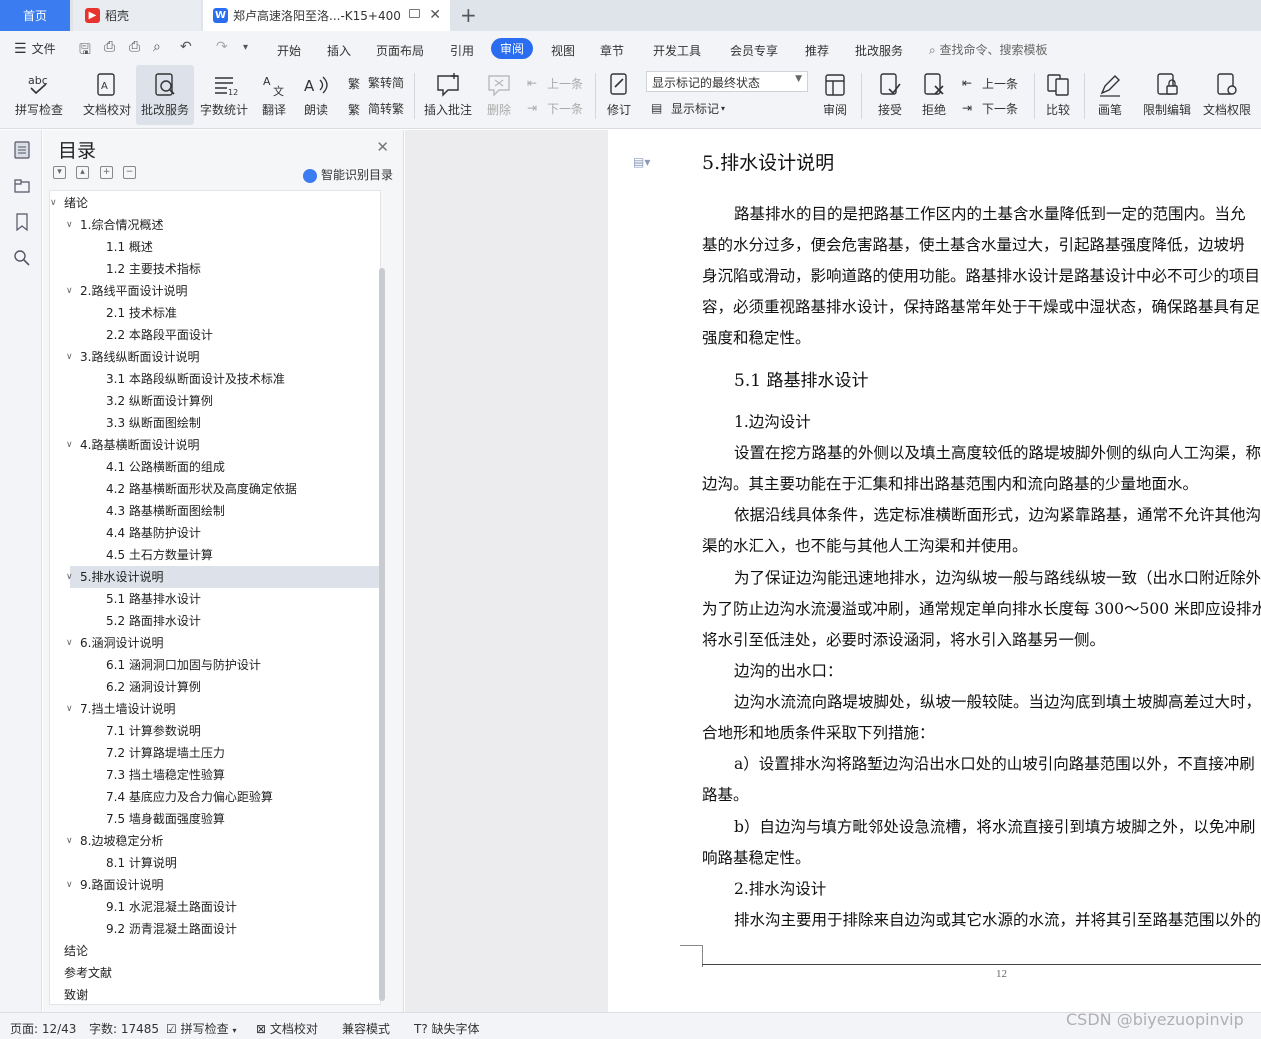 This screenshot has height=1039, width=1261. I want to click on toc-subitem: 7.2 计算路堤墙土压力, so click(215, 753).